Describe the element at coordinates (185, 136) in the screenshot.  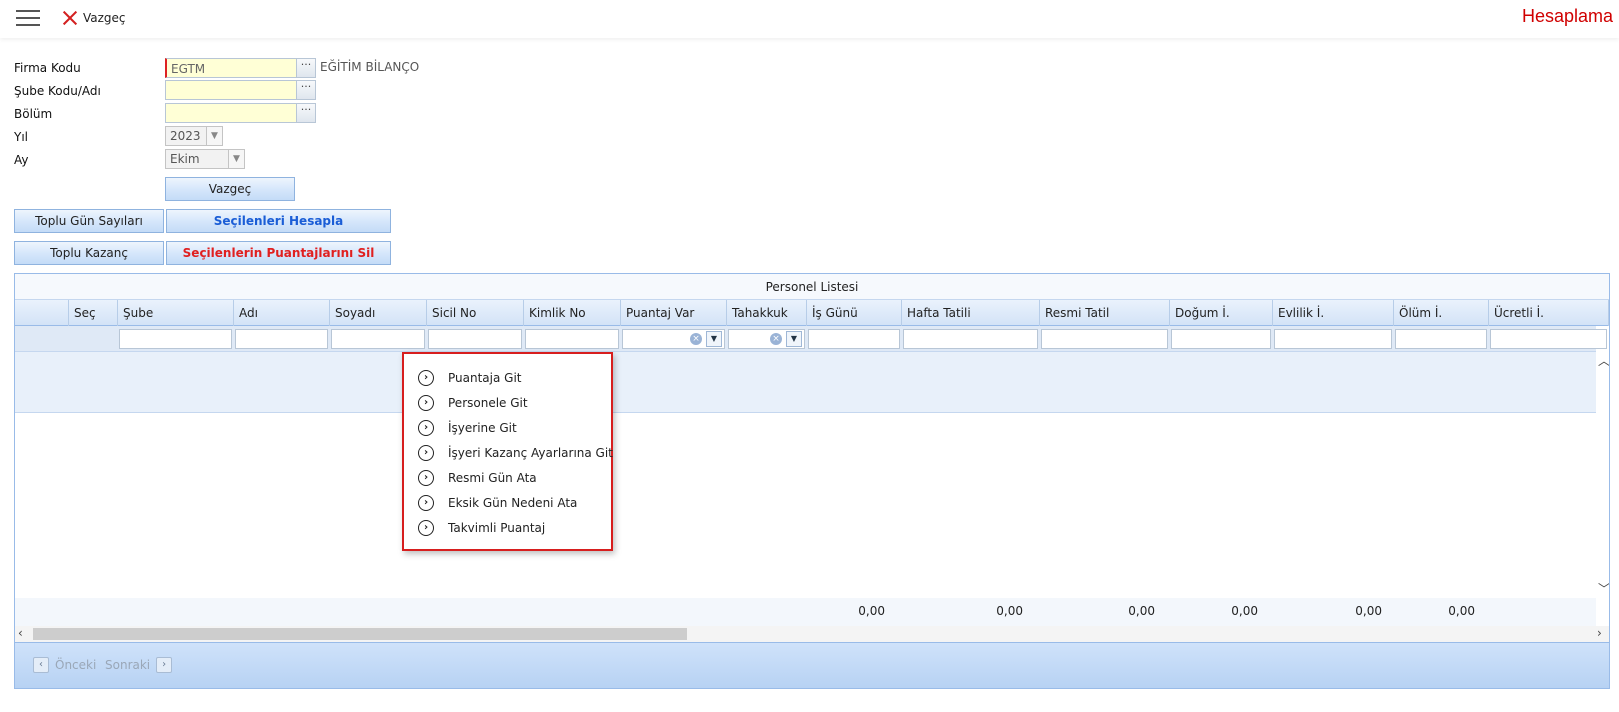
I see `yil-value: 2023` at that location.